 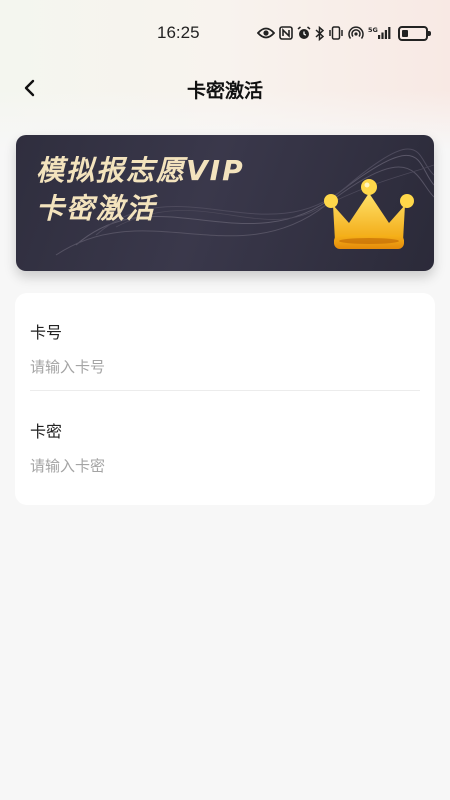 What do you see at coordinates (356, 33) in the screenshot?
I see `hotspot-icon` at bounding box center [356, 33].